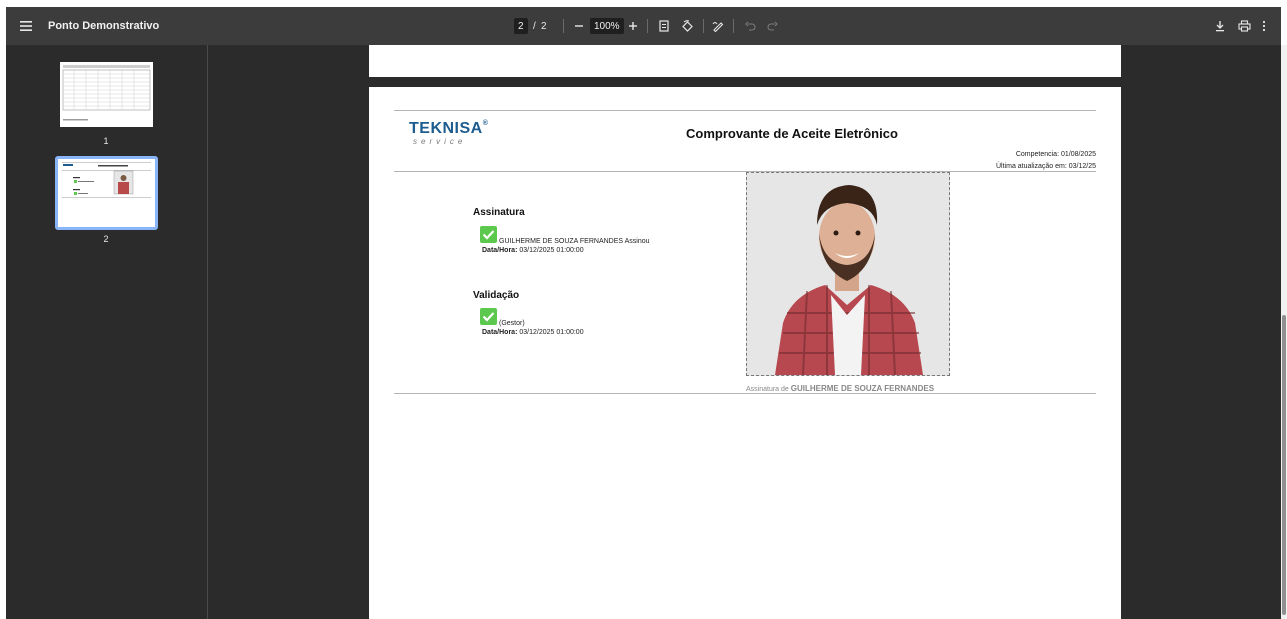 The width and height of the screenshot is (1287, 619). Describe the element at coordinates (772, 26) in the screenshot. I see `redo-icon` at that location.